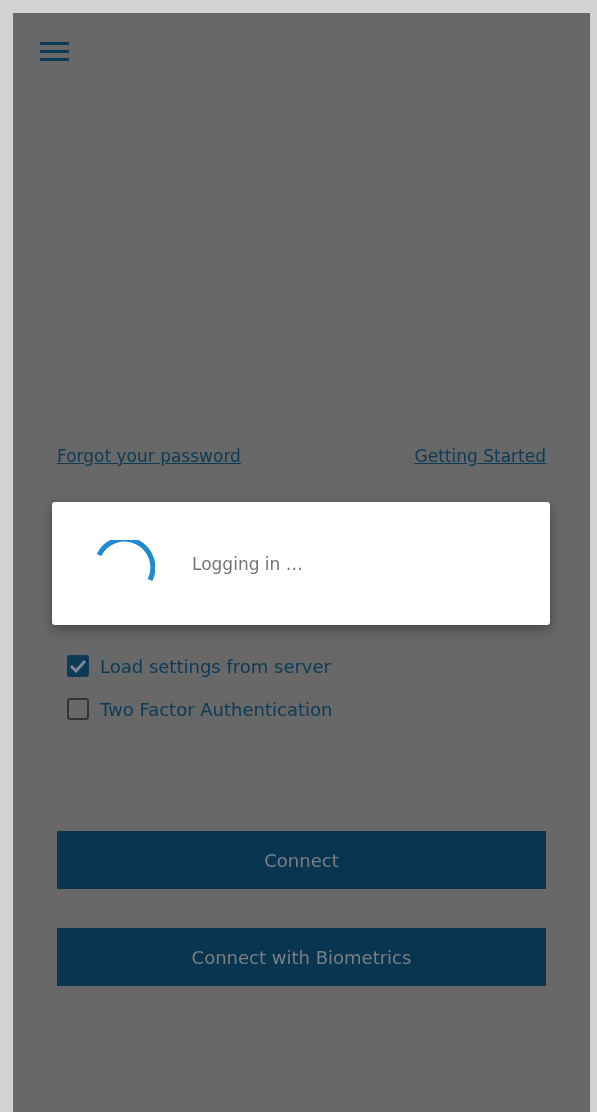 This screenshot has height=1112, width=597. I want to click on menu-icon, so click(54, 52).